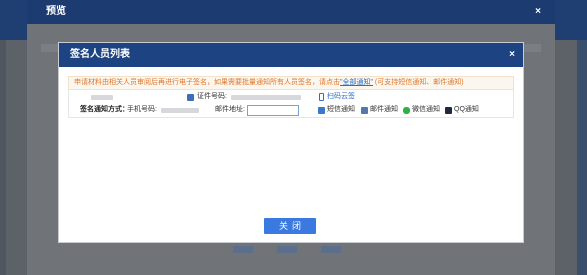  What do you see at coordinates (406, 110) in the screenshot?
I see `wechat-icon` at bounding box center [406, 110].